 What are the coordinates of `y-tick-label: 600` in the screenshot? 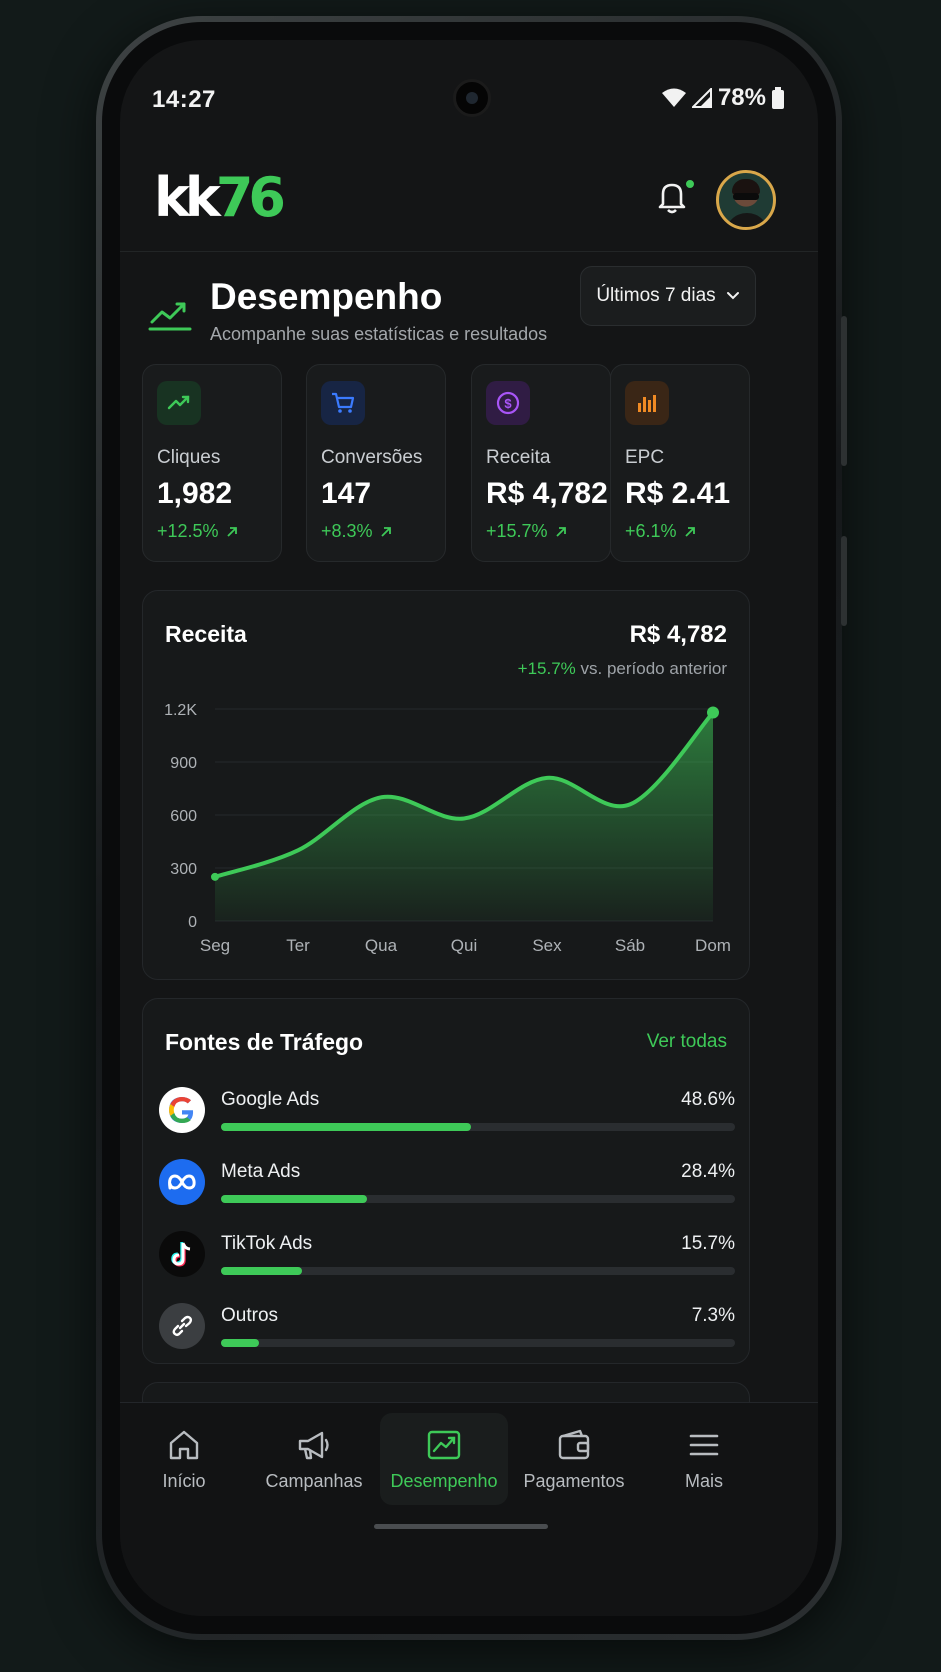 It's located at (183, 816).